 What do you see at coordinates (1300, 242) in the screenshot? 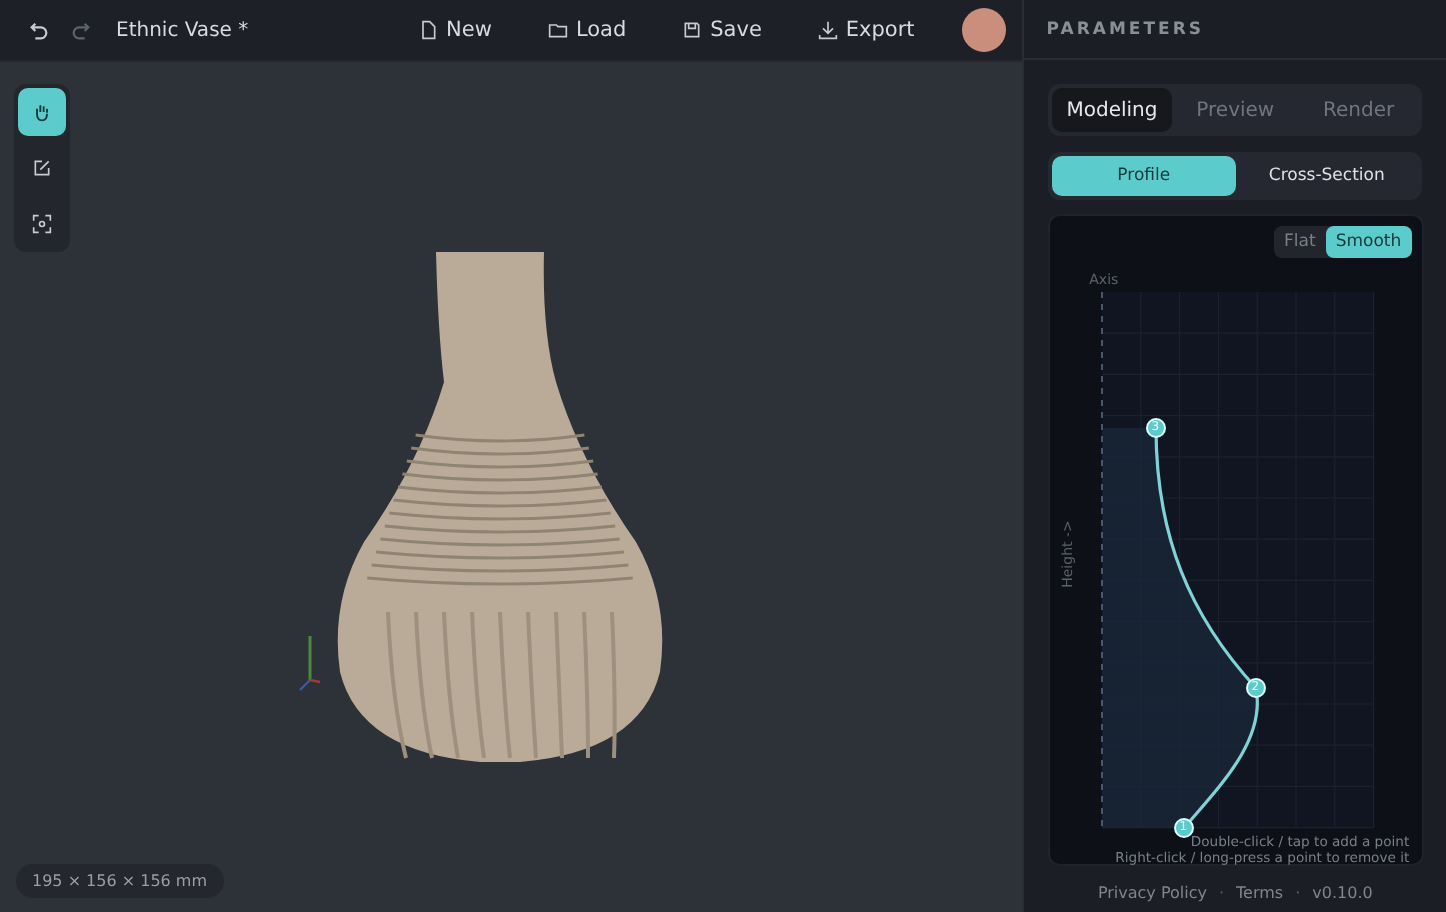
I see `mode-button: Flat` at bounding box center [1300, 242].